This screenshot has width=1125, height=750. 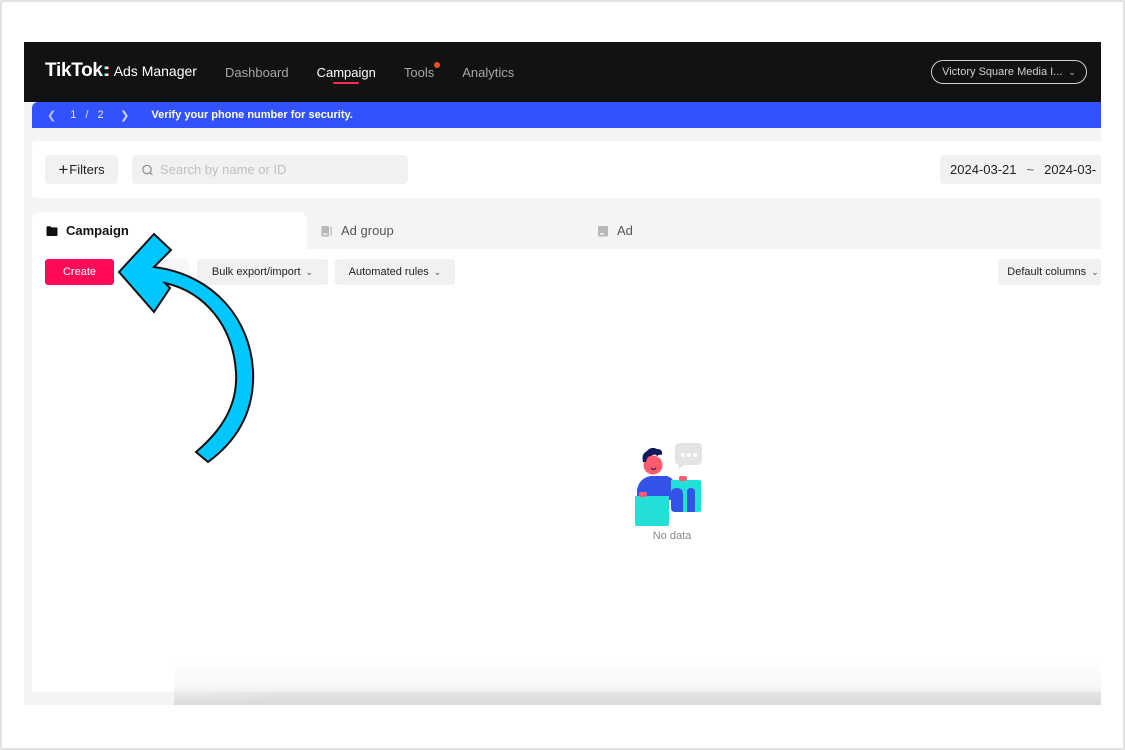 I want to click on folder-icon, so click(x=52, y=230).